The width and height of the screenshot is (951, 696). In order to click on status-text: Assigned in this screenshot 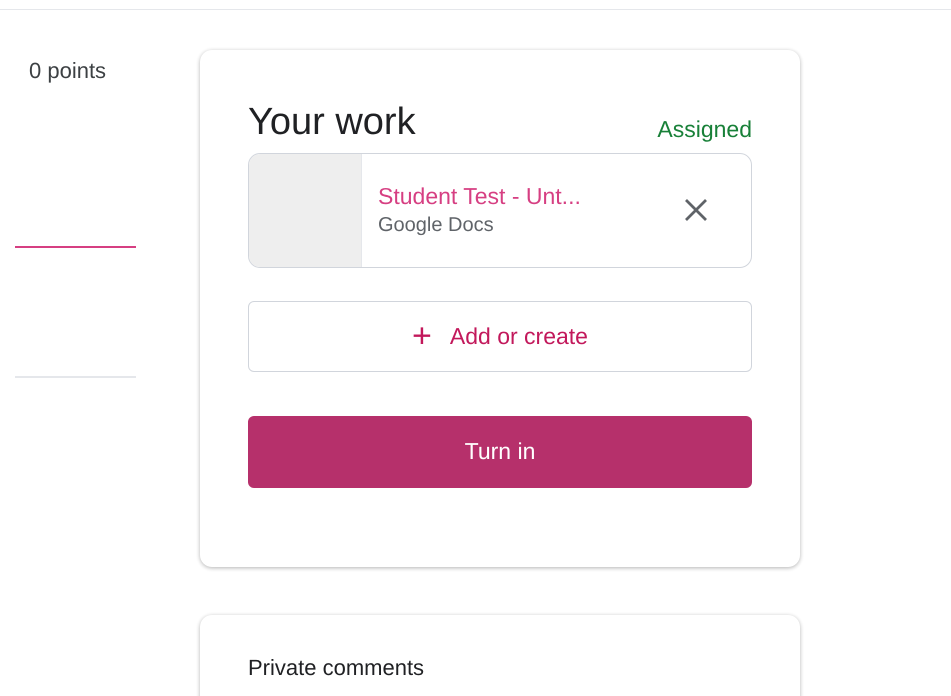, I will do `click(704, 129)`.